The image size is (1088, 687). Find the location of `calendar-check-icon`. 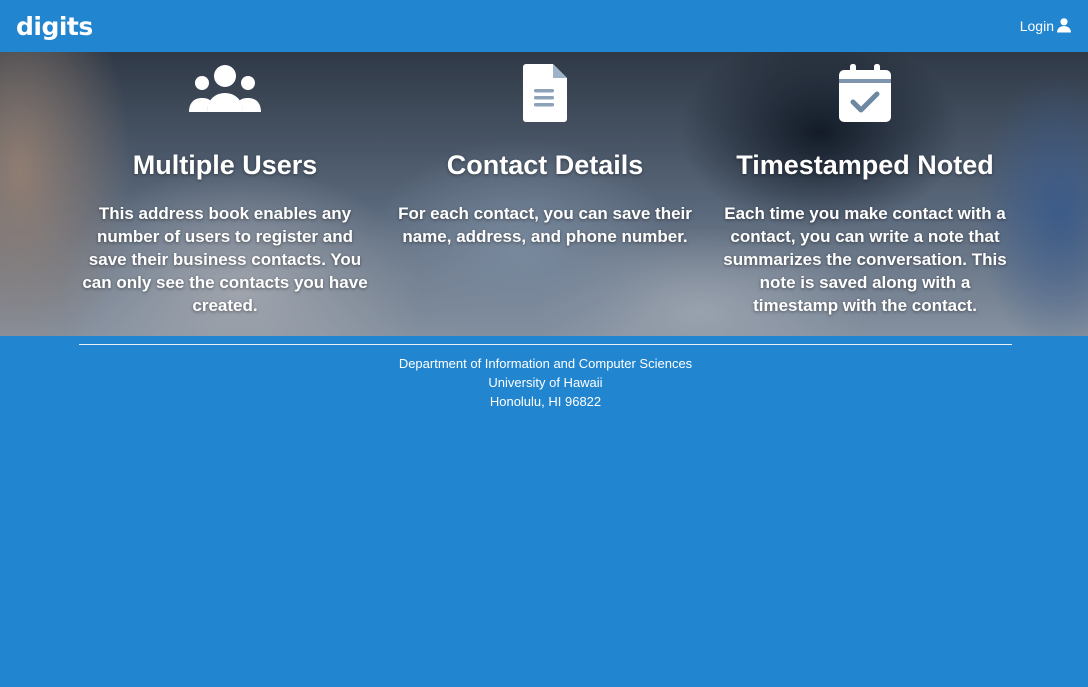

calendar-check-icon is located at coordinates (865, 94).